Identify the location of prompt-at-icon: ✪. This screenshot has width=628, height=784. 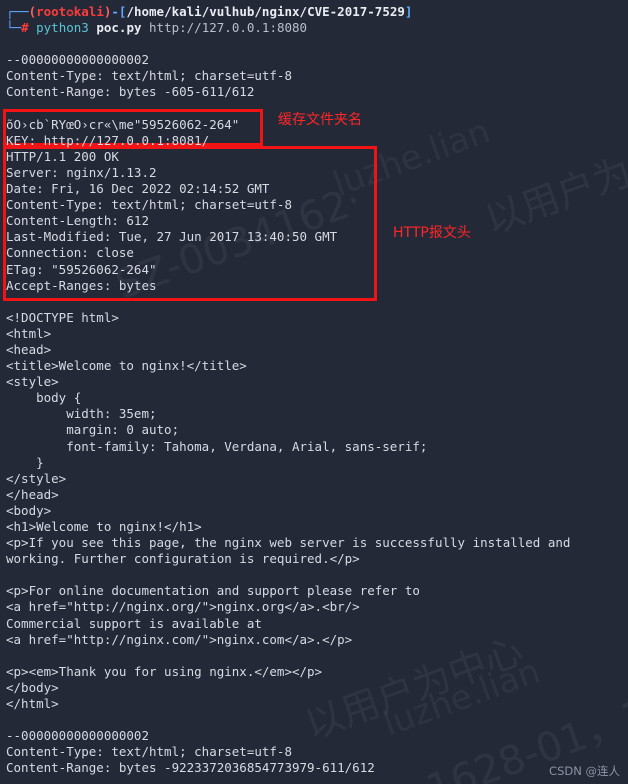
(70, 11).